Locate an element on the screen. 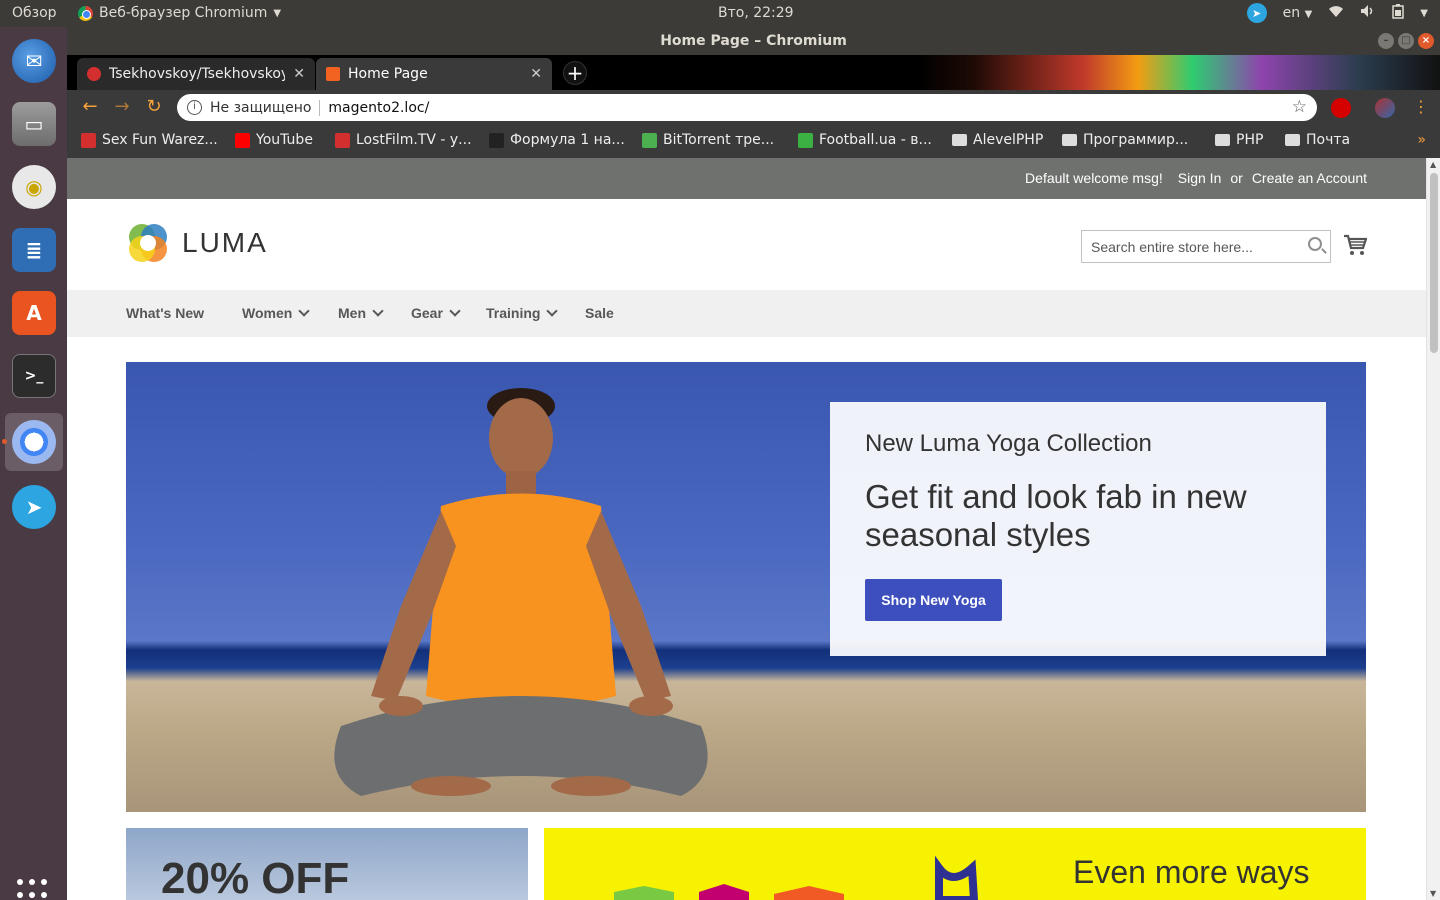 This screenshot has height=900, width=1440. back-icon: ← is located at coordinates (90, 107).